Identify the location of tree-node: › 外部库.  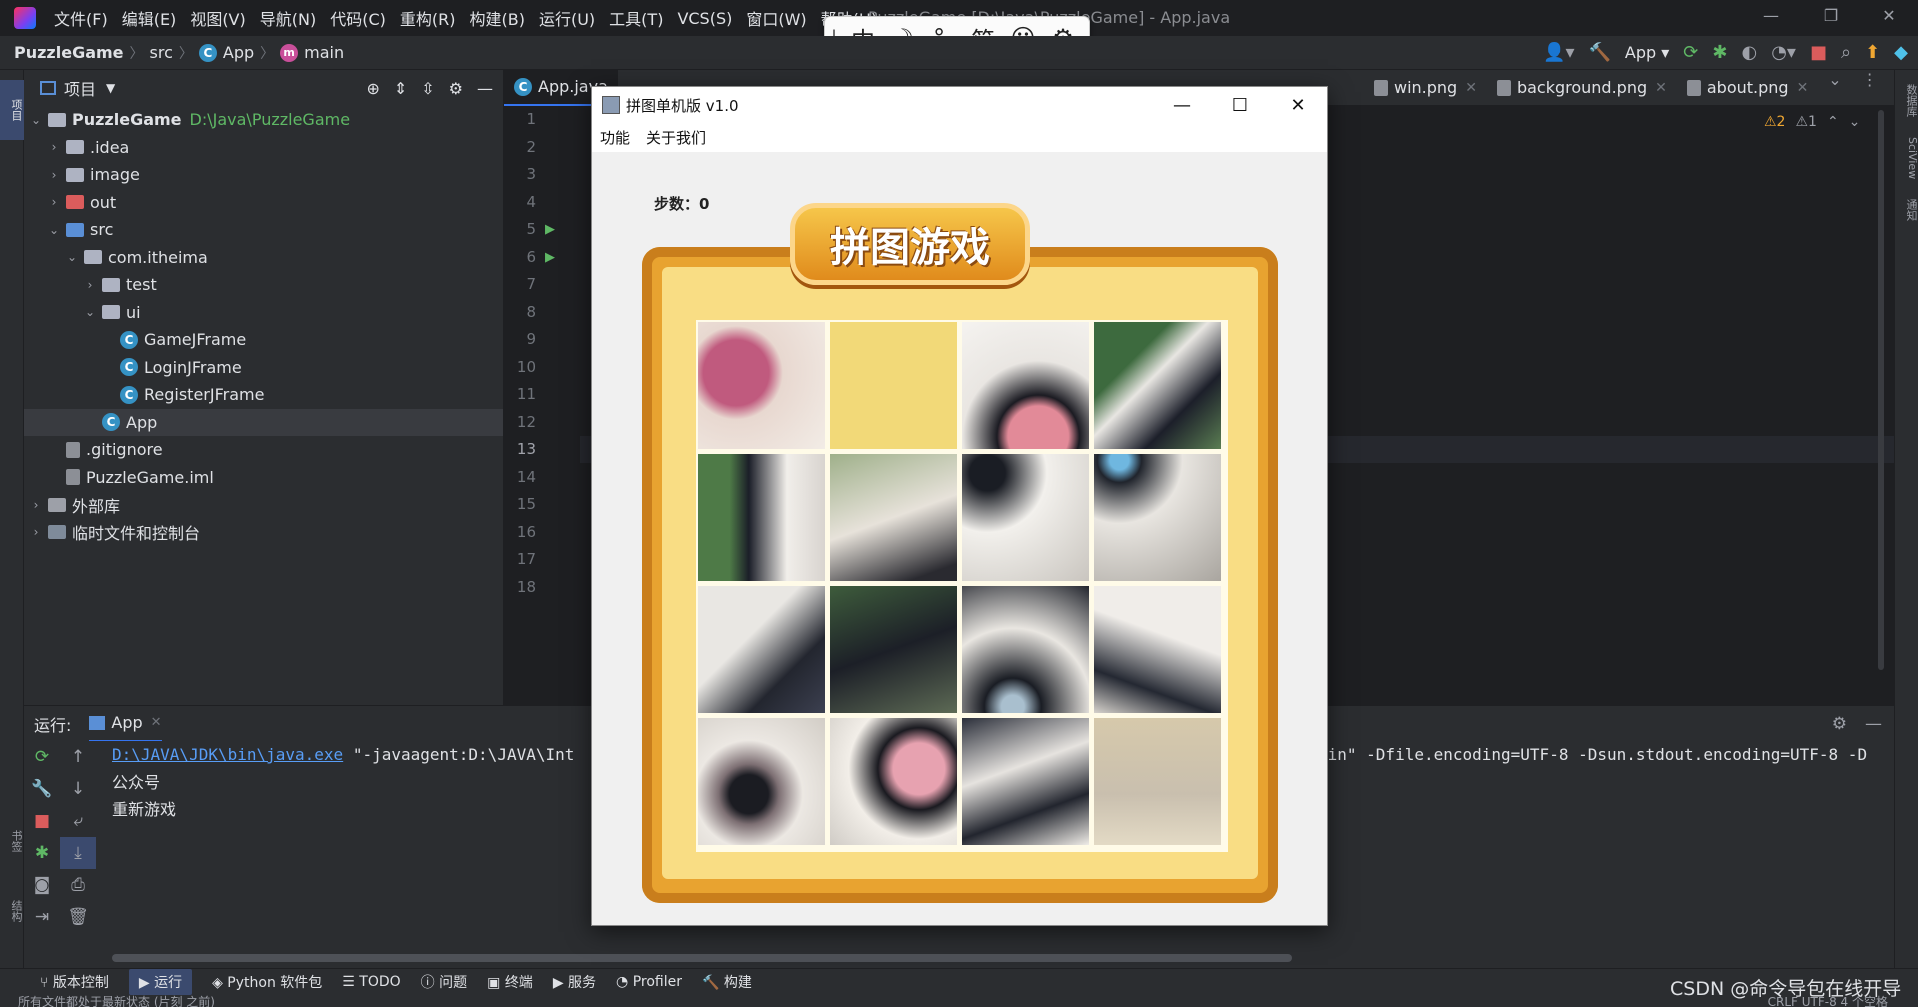
(263, 505).